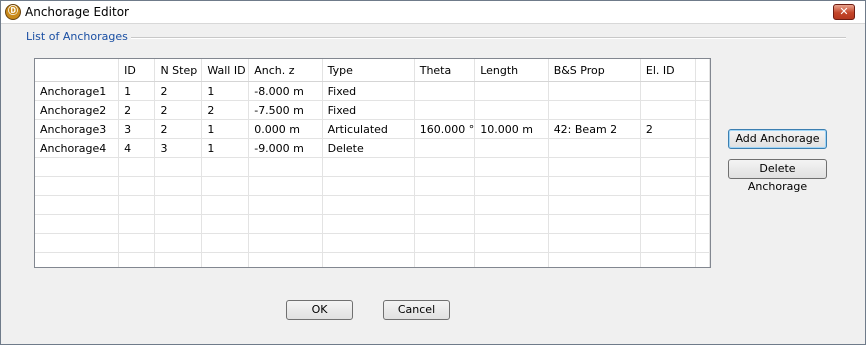 This screenshot has width=866, height=345. I want to click on table-cell: -8.000 m, so click(285, 91).